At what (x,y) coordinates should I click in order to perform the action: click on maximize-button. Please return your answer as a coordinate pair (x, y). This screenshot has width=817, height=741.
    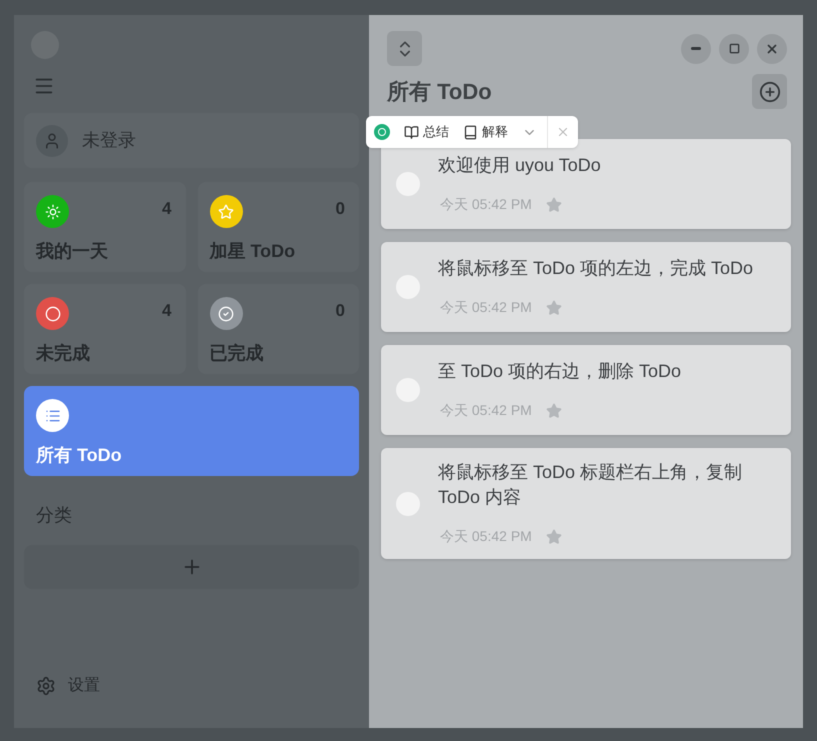
    Looking at the image, I should click on (734, 49).